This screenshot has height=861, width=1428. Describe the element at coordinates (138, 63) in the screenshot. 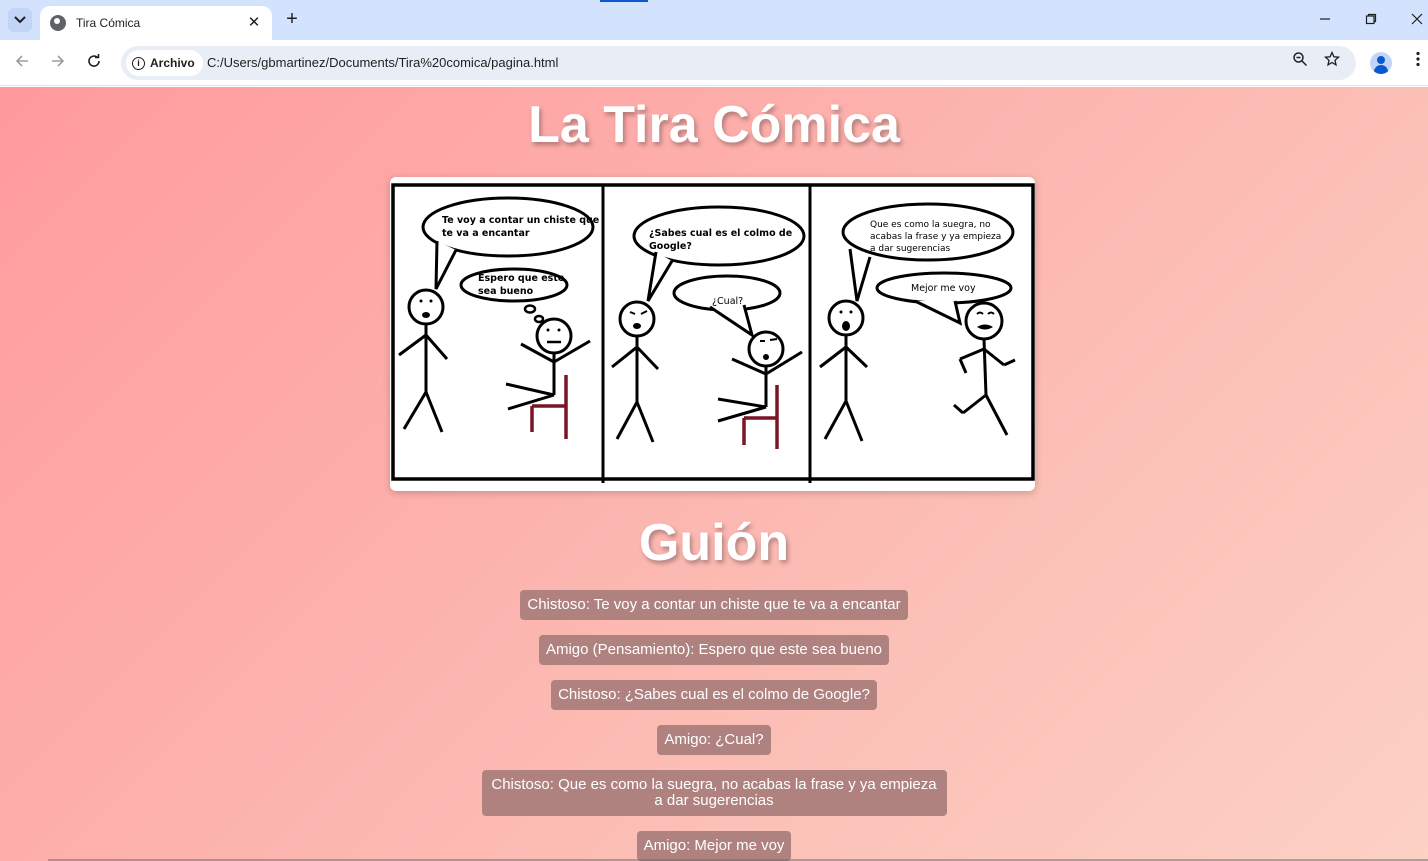

I see `info-icon: i` at that location.